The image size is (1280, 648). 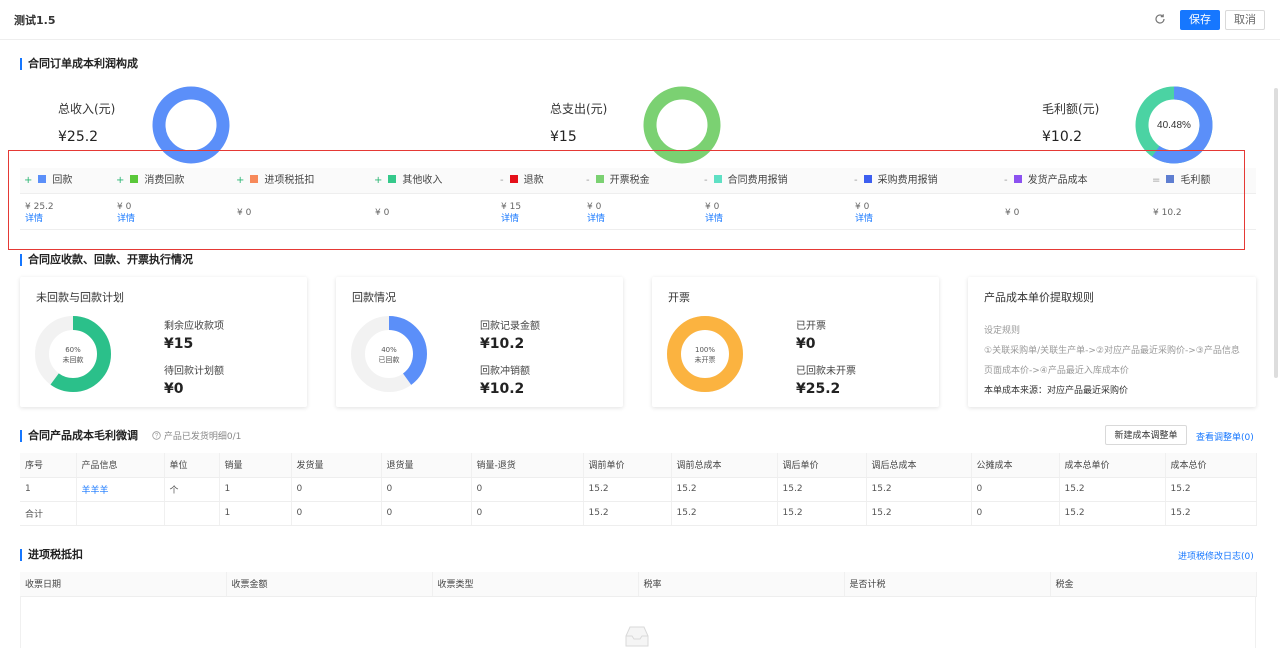 What do you see at coordinates (826, 371) in the screenshot?
I see `kv-key: 已回款未开票` at bounding box center [826, 371].